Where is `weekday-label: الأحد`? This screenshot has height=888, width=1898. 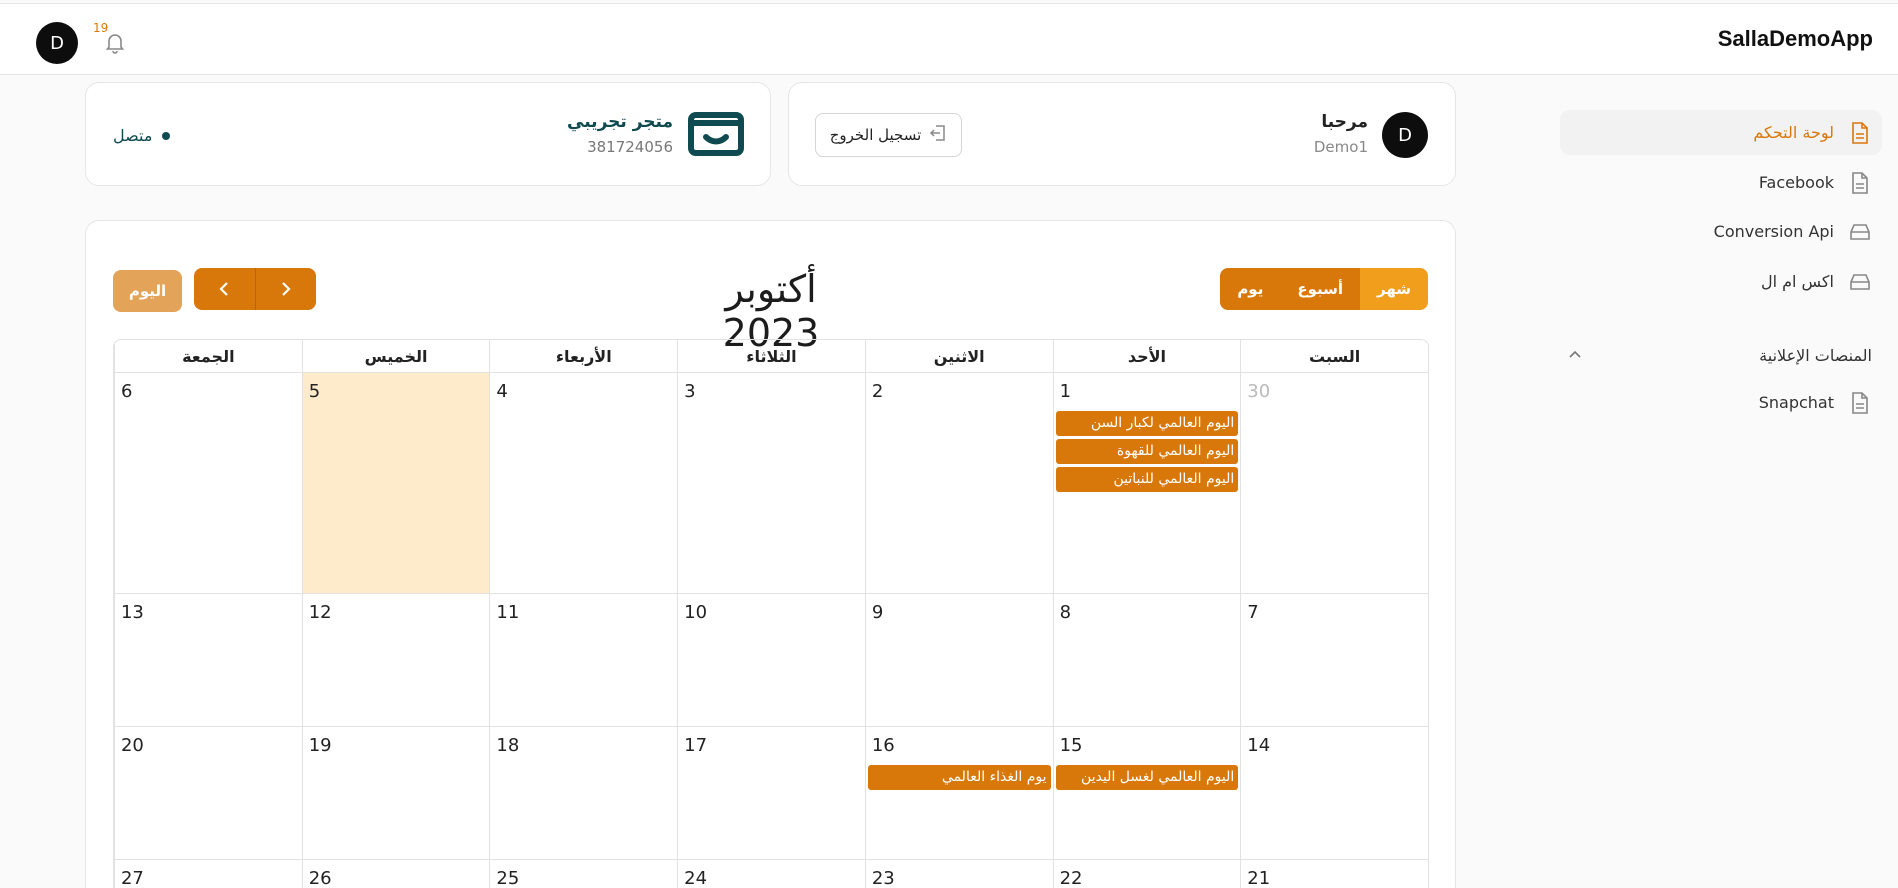 weekday-label: الأحد is located at coordinates (1146, 356).